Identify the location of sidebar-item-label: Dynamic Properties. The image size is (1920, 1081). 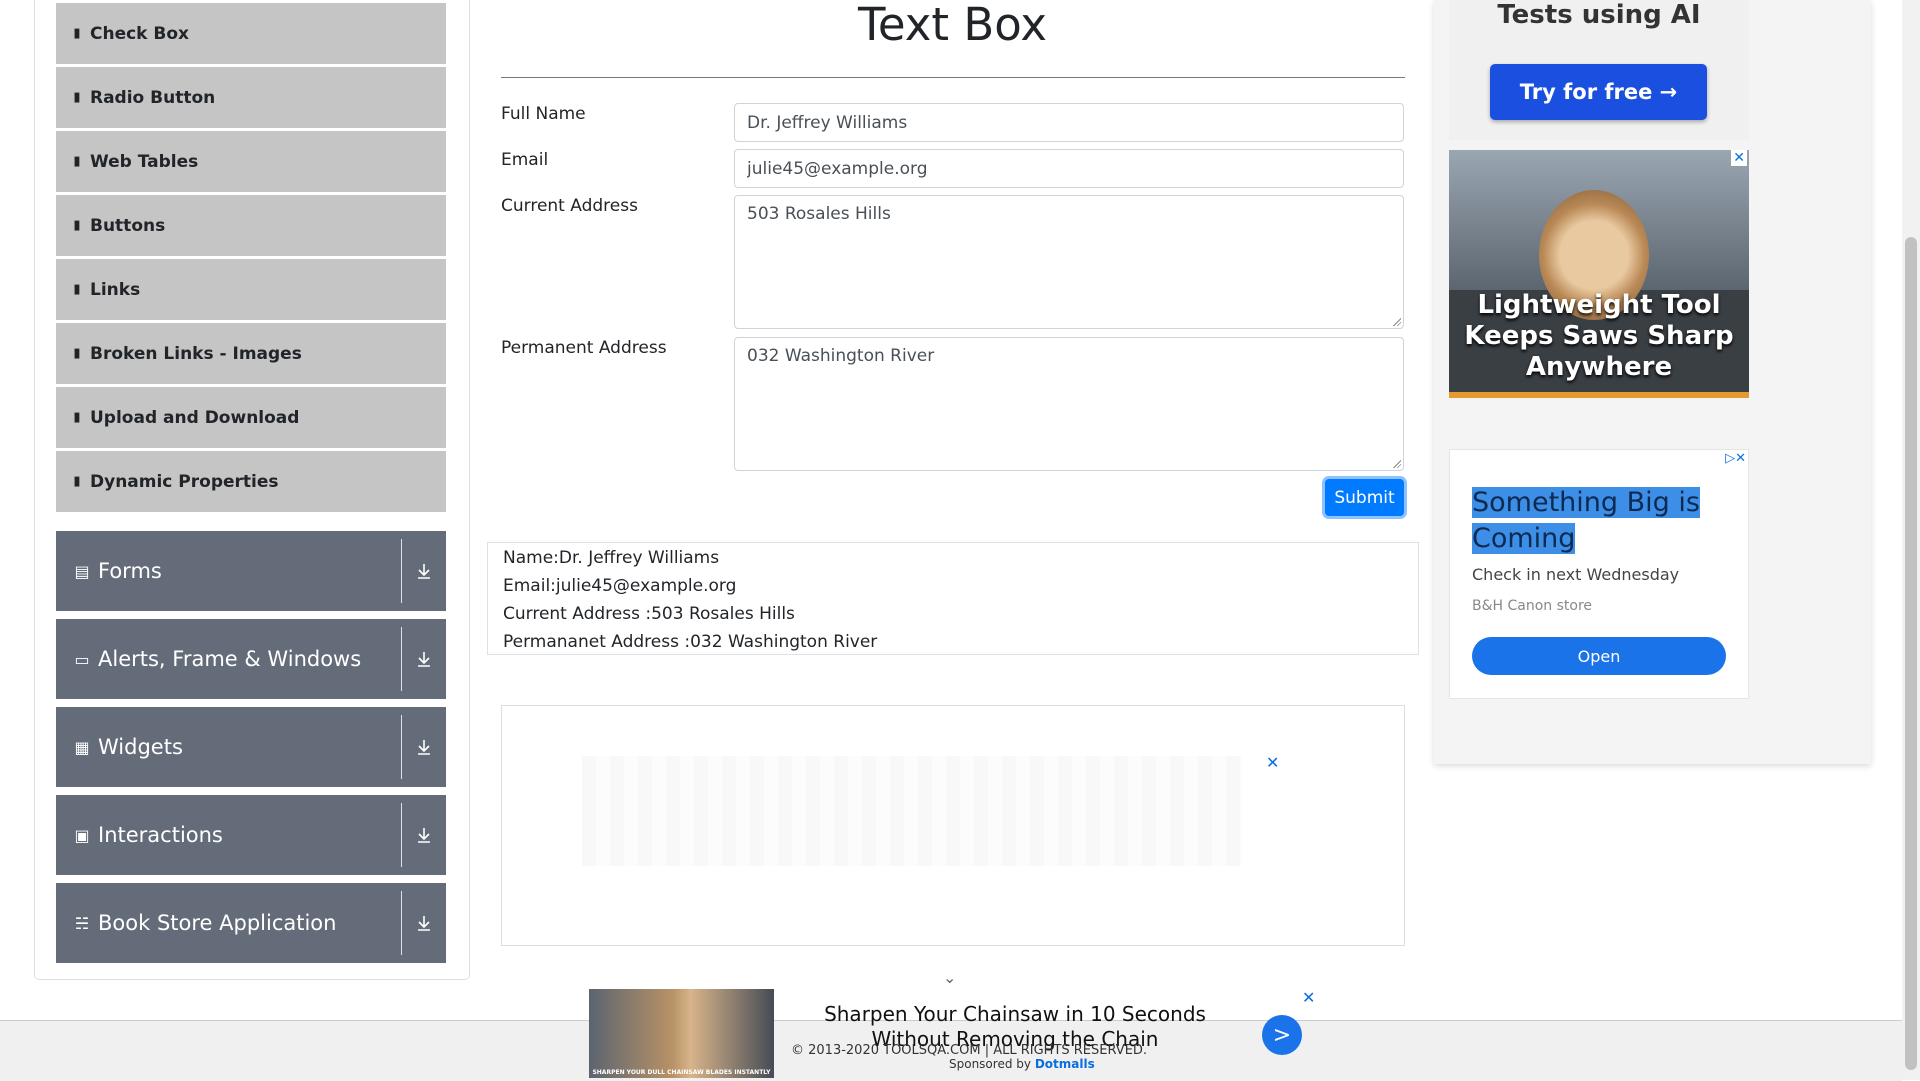
(184, 481).